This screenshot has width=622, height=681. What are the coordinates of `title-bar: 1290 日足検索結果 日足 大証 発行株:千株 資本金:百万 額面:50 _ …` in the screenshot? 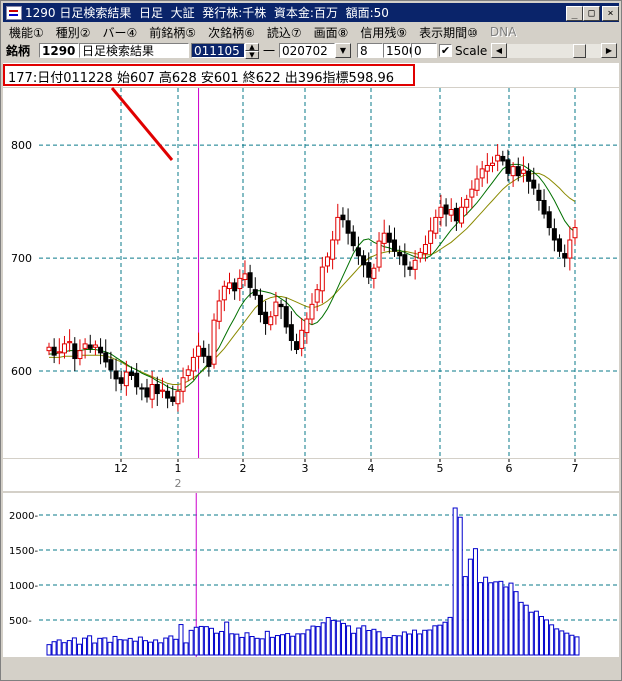 It's located at (311, 12).